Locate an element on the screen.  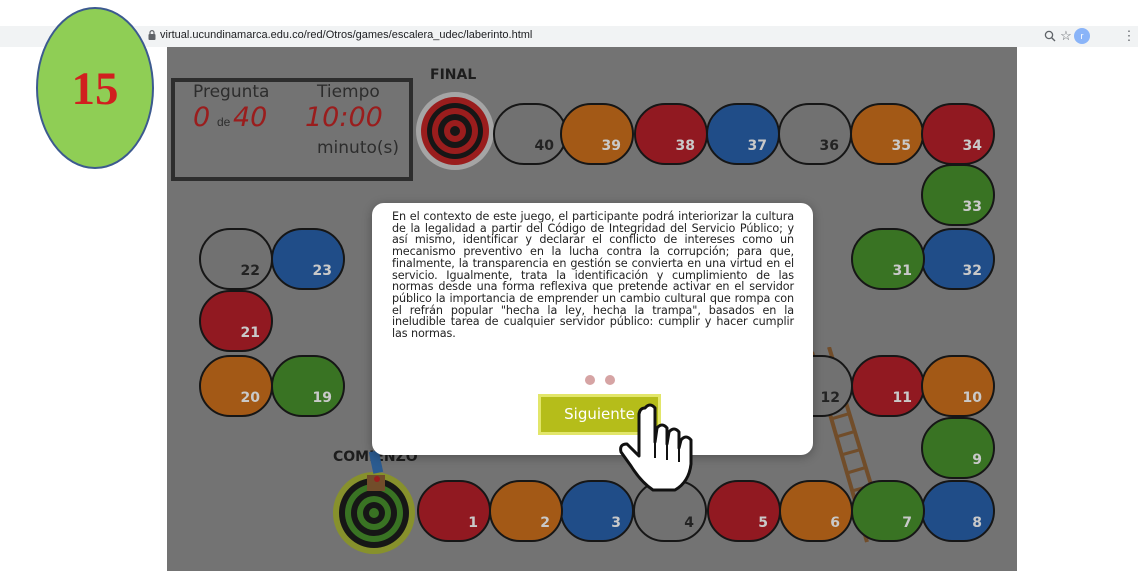
lock-icon is located at coordinates (152, 35).